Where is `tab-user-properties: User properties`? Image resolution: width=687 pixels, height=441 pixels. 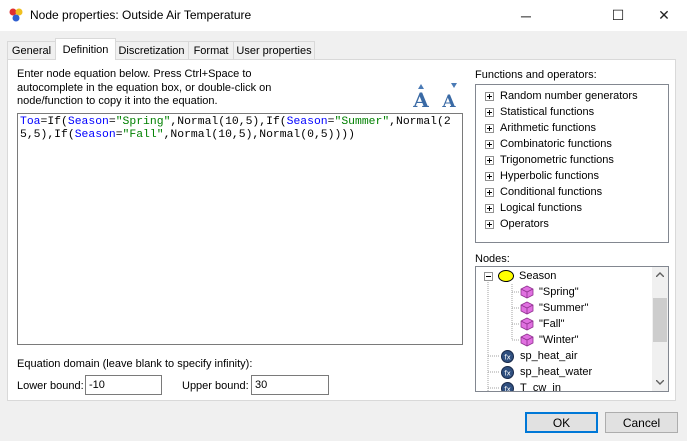 tab-user-properties: User properties is located at coordinates (274, 50).